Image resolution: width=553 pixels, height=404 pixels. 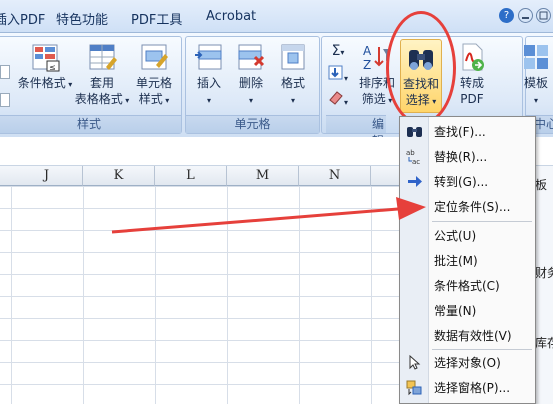 What do you see at coordinates (208, 57) in the screenshot?
I see `insert-cells-icon` at bounding box center [208, 57].